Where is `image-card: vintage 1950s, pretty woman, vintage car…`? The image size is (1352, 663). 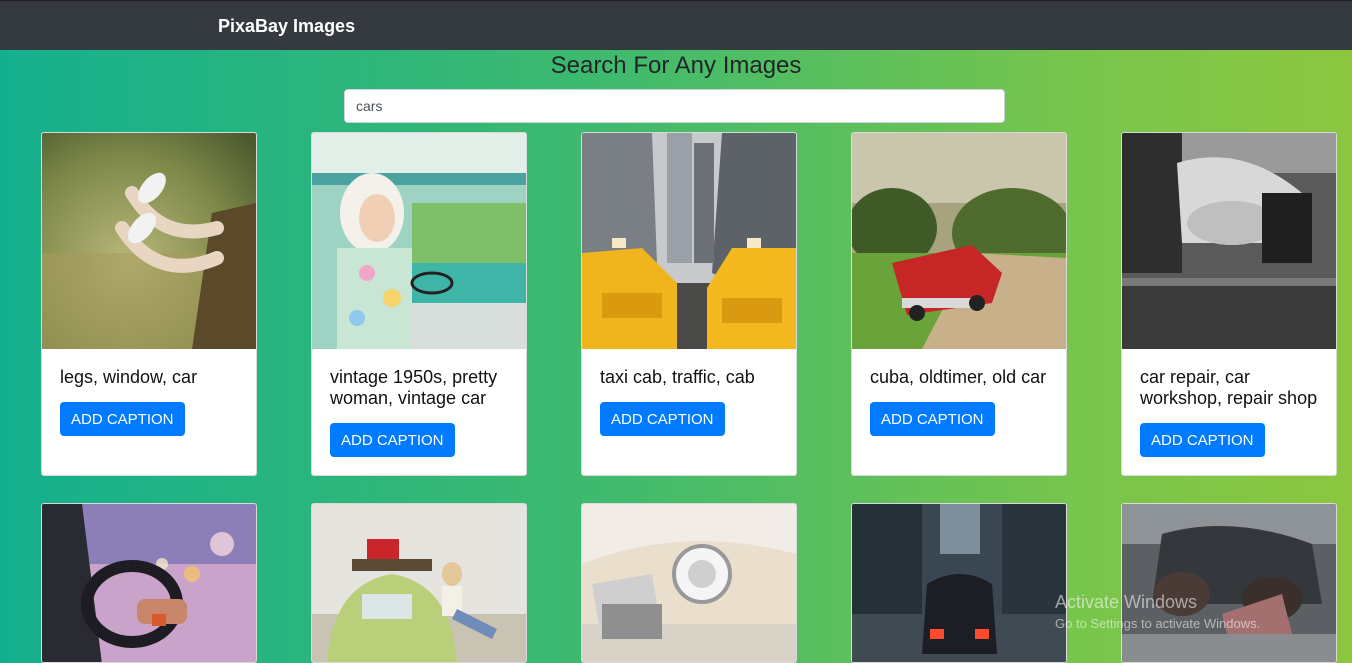 image-card: vintage 1950s, pretty woman, vintage car… is located at coordinates (419, 304).